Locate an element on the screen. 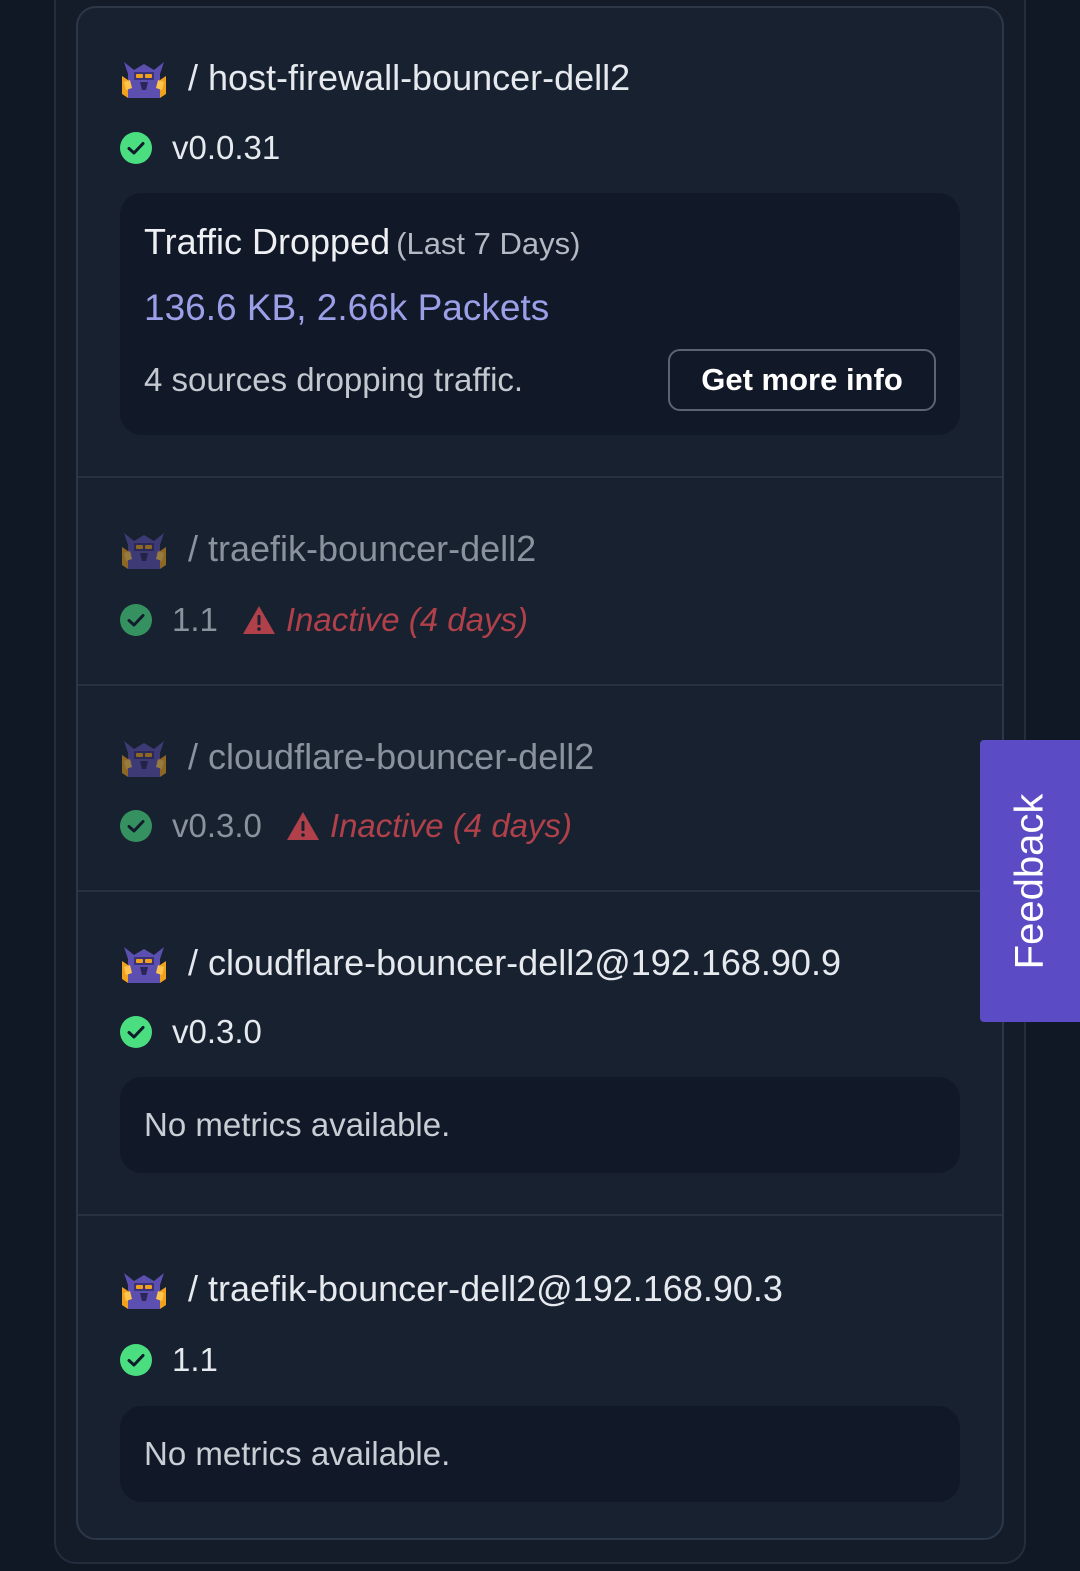 The height and width of the screenshot is (1571, 1080). bouncer-status-row: 1.1 is located at coordinates (169, 1360).